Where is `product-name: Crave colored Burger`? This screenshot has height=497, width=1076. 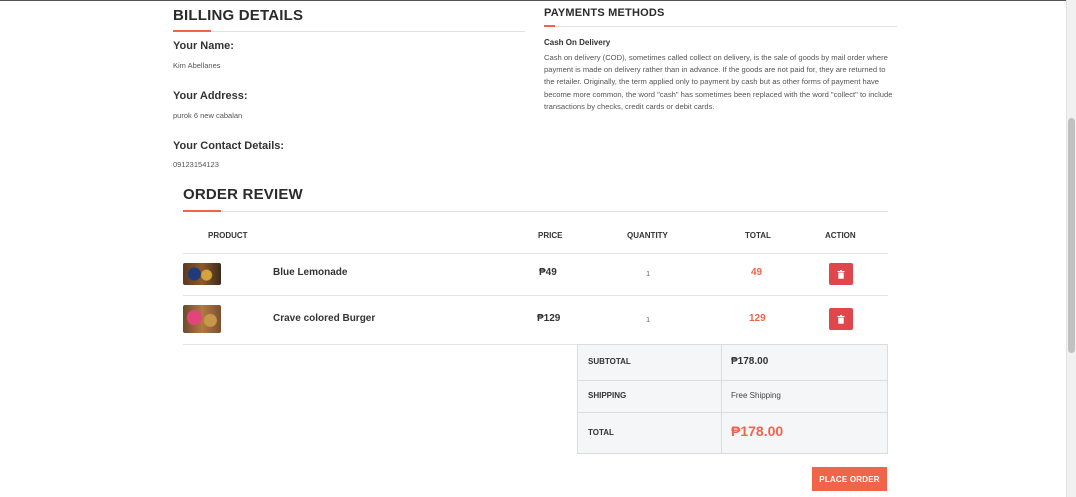
product-name: Crave colored Burger is located at coordinates (324, 318).